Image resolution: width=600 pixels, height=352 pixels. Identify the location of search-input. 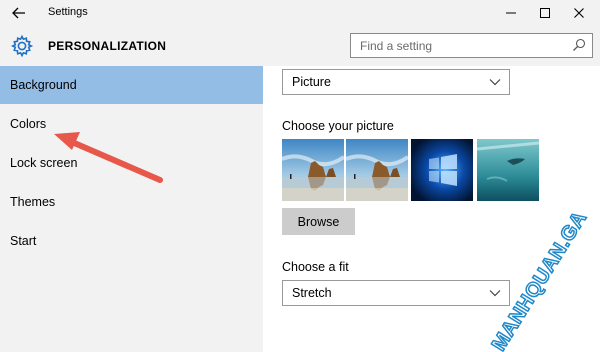
(458, 45).